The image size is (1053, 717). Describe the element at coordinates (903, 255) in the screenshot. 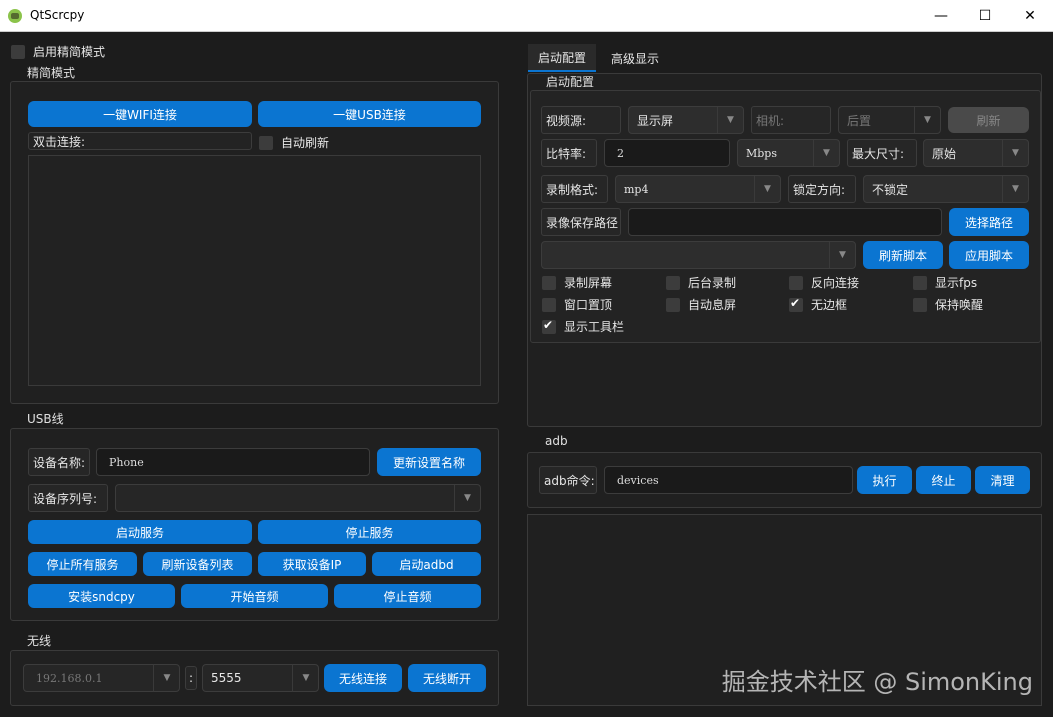

I see `refresh-script-button: 刷新脚本` at that location.